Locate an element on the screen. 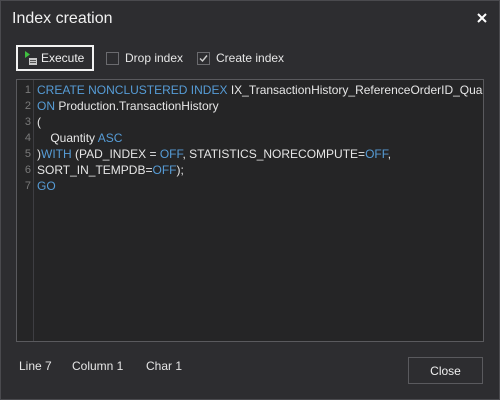  sql-text: Production.TransactionHistory is located at coordinates (138, 106).